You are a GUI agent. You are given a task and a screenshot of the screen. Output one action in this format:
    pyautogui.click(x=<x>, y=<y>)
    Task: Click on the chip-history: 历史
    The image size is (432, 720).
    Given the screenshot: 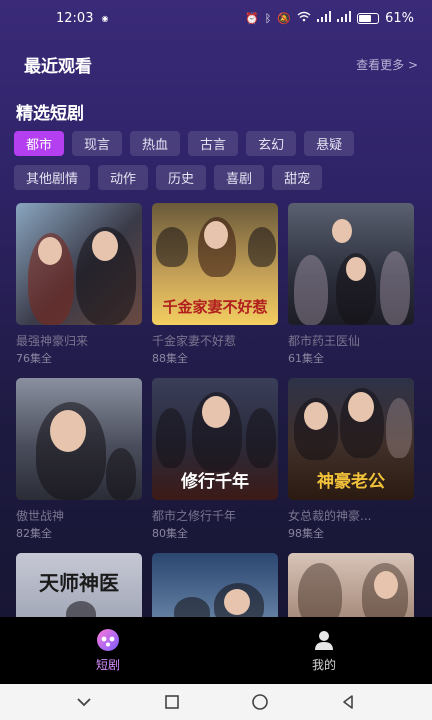 What is the action you would take?
    pyautogui.click(x=181, y=177)
    